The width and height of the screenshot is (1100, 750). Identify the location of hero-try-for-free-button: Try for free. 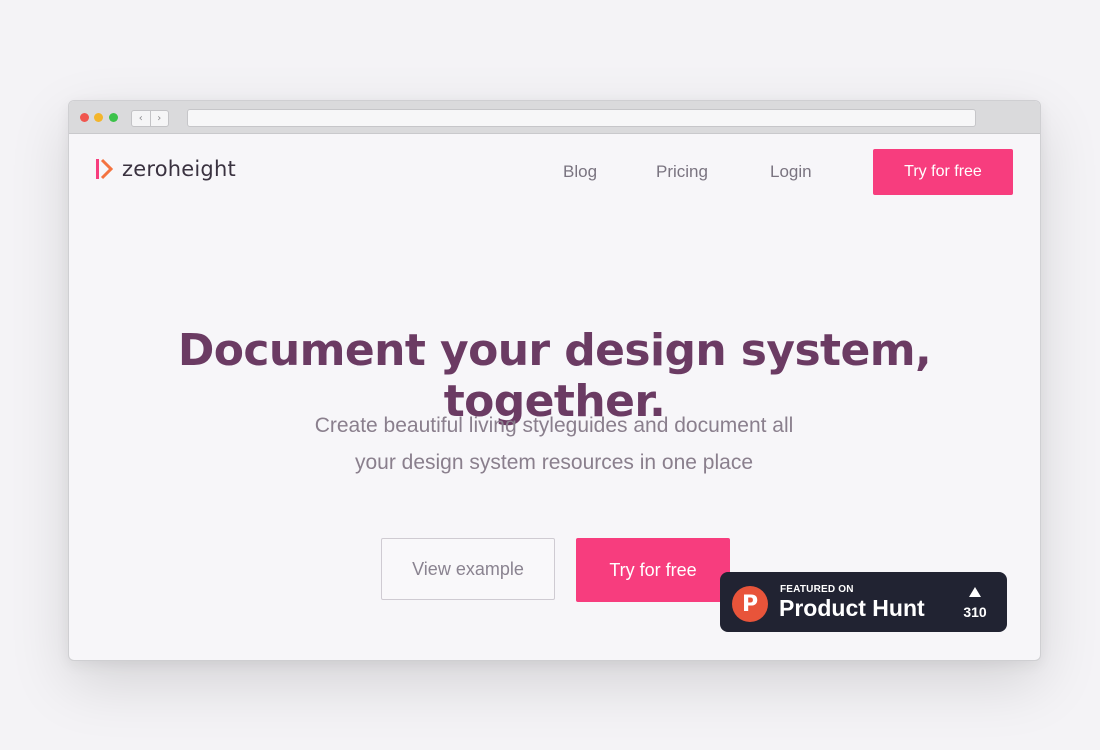
(653, 570).